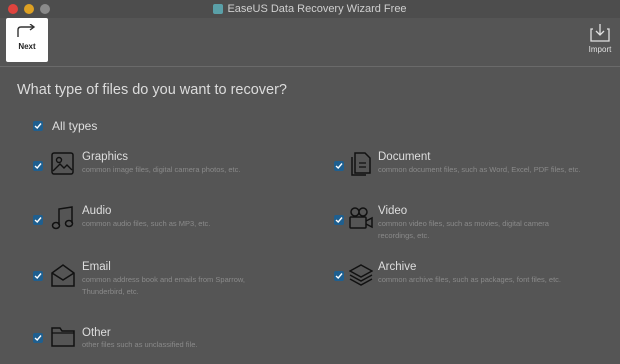 Image resolution: width=620 pixels, height=364 pixels. Describe the element at coordinates (600, 49) in the screenshot. I see `import-button-label: Import` at that location.